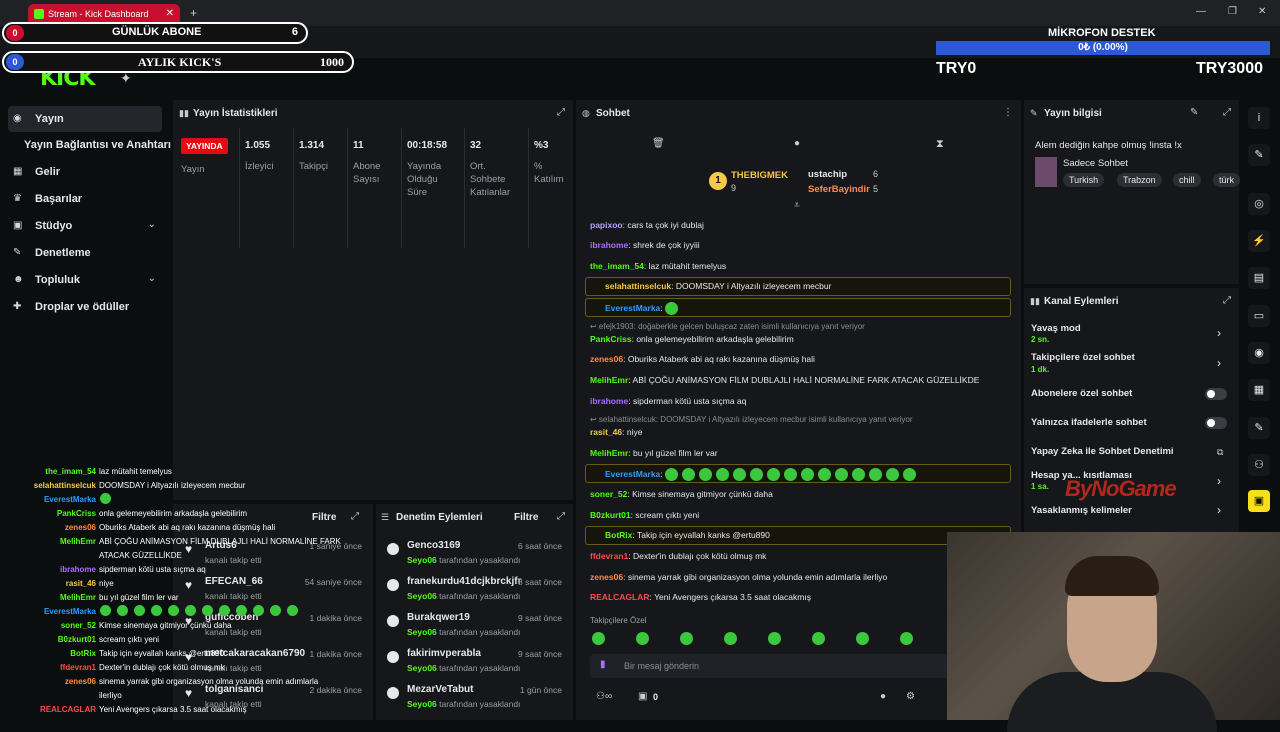 Image resolution: width=1280 pixels, height=732 pixels. Describe the element at coordinates (1259, 204) in the screenshot. I see `target-icon: ◎` at that location.